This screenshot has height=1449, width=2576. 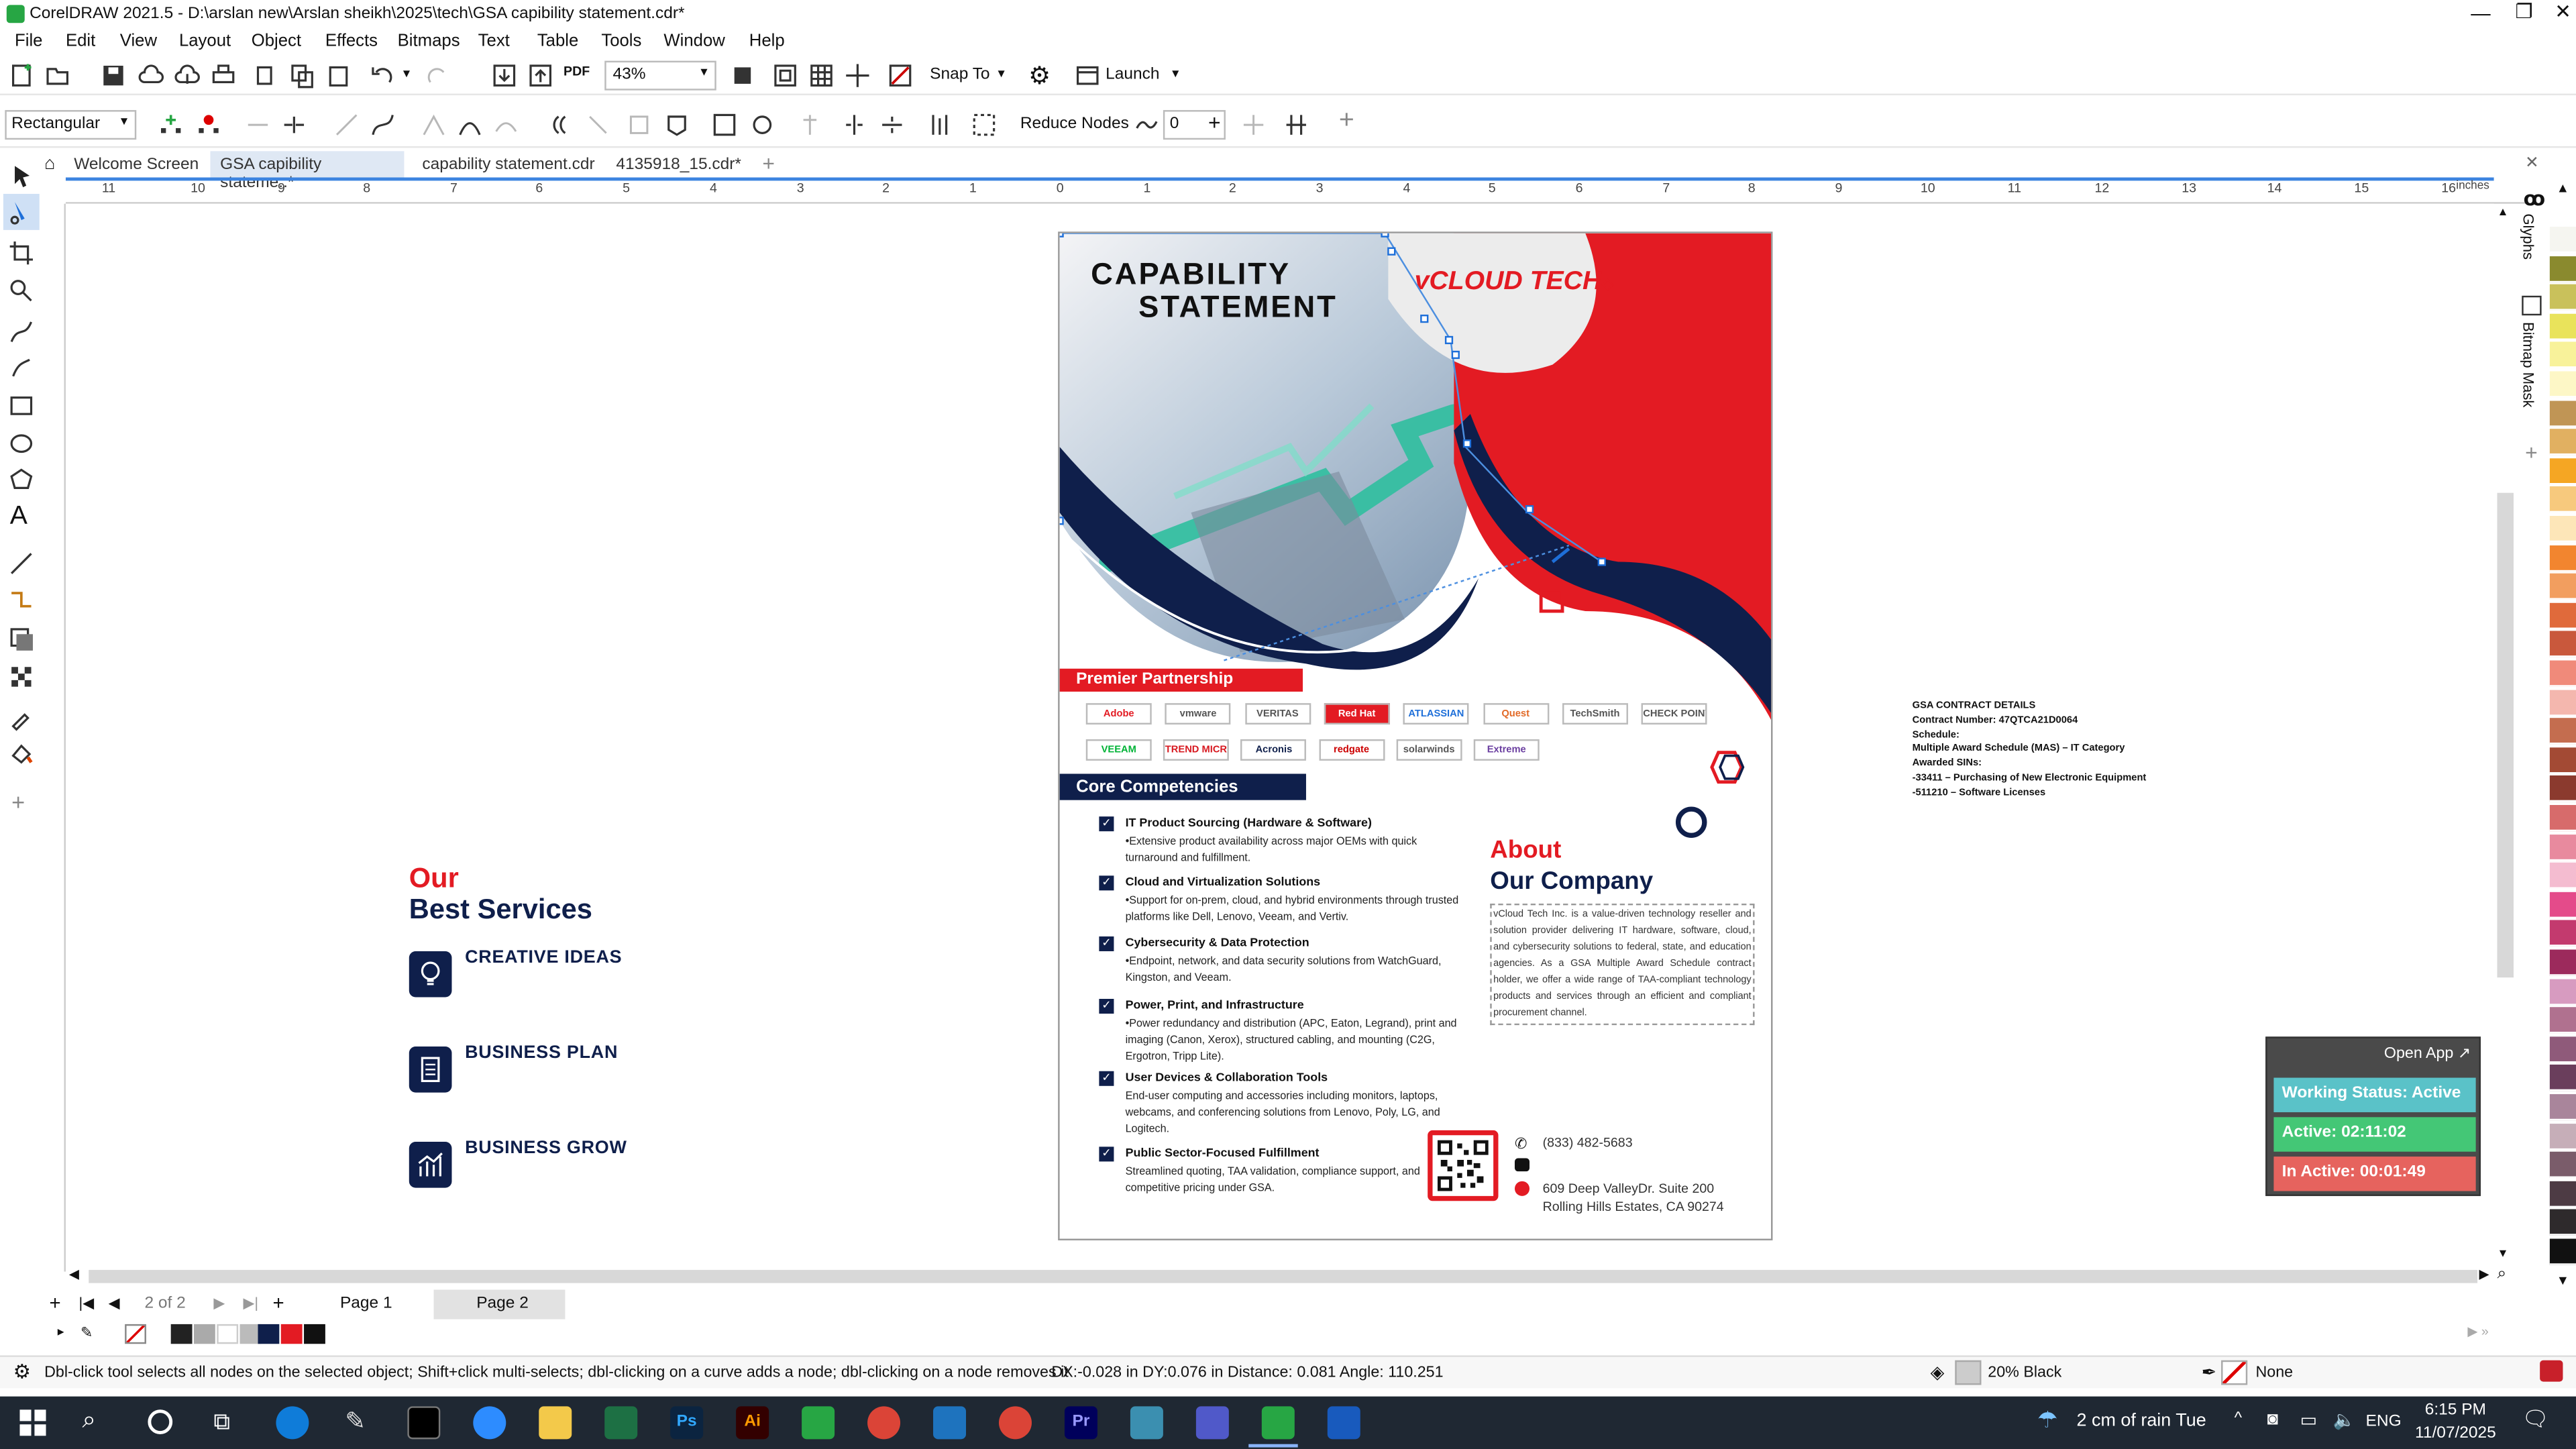 I want to click on menu-help: Help, so click(x=767, y=41).